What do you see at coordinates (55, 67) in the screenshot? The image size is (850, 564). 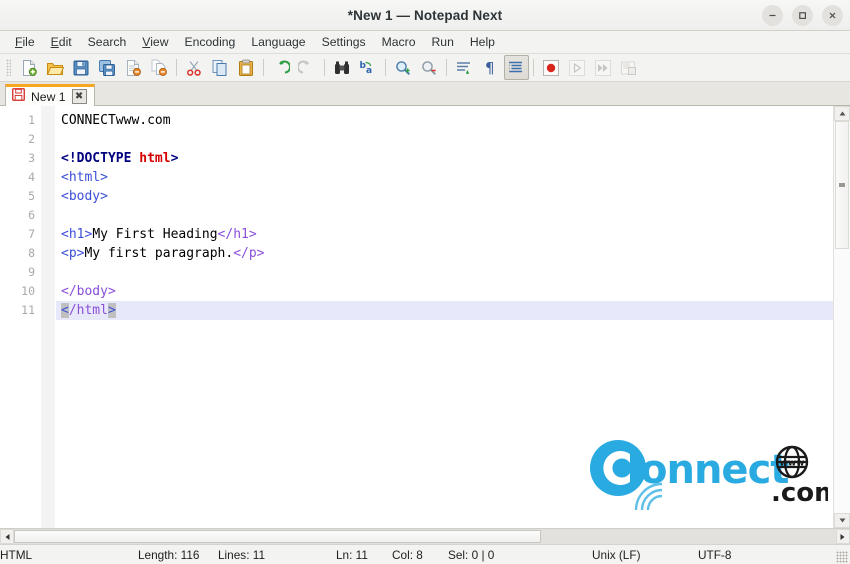 I see `open-folder-icon` at bounding box center [55, 67].